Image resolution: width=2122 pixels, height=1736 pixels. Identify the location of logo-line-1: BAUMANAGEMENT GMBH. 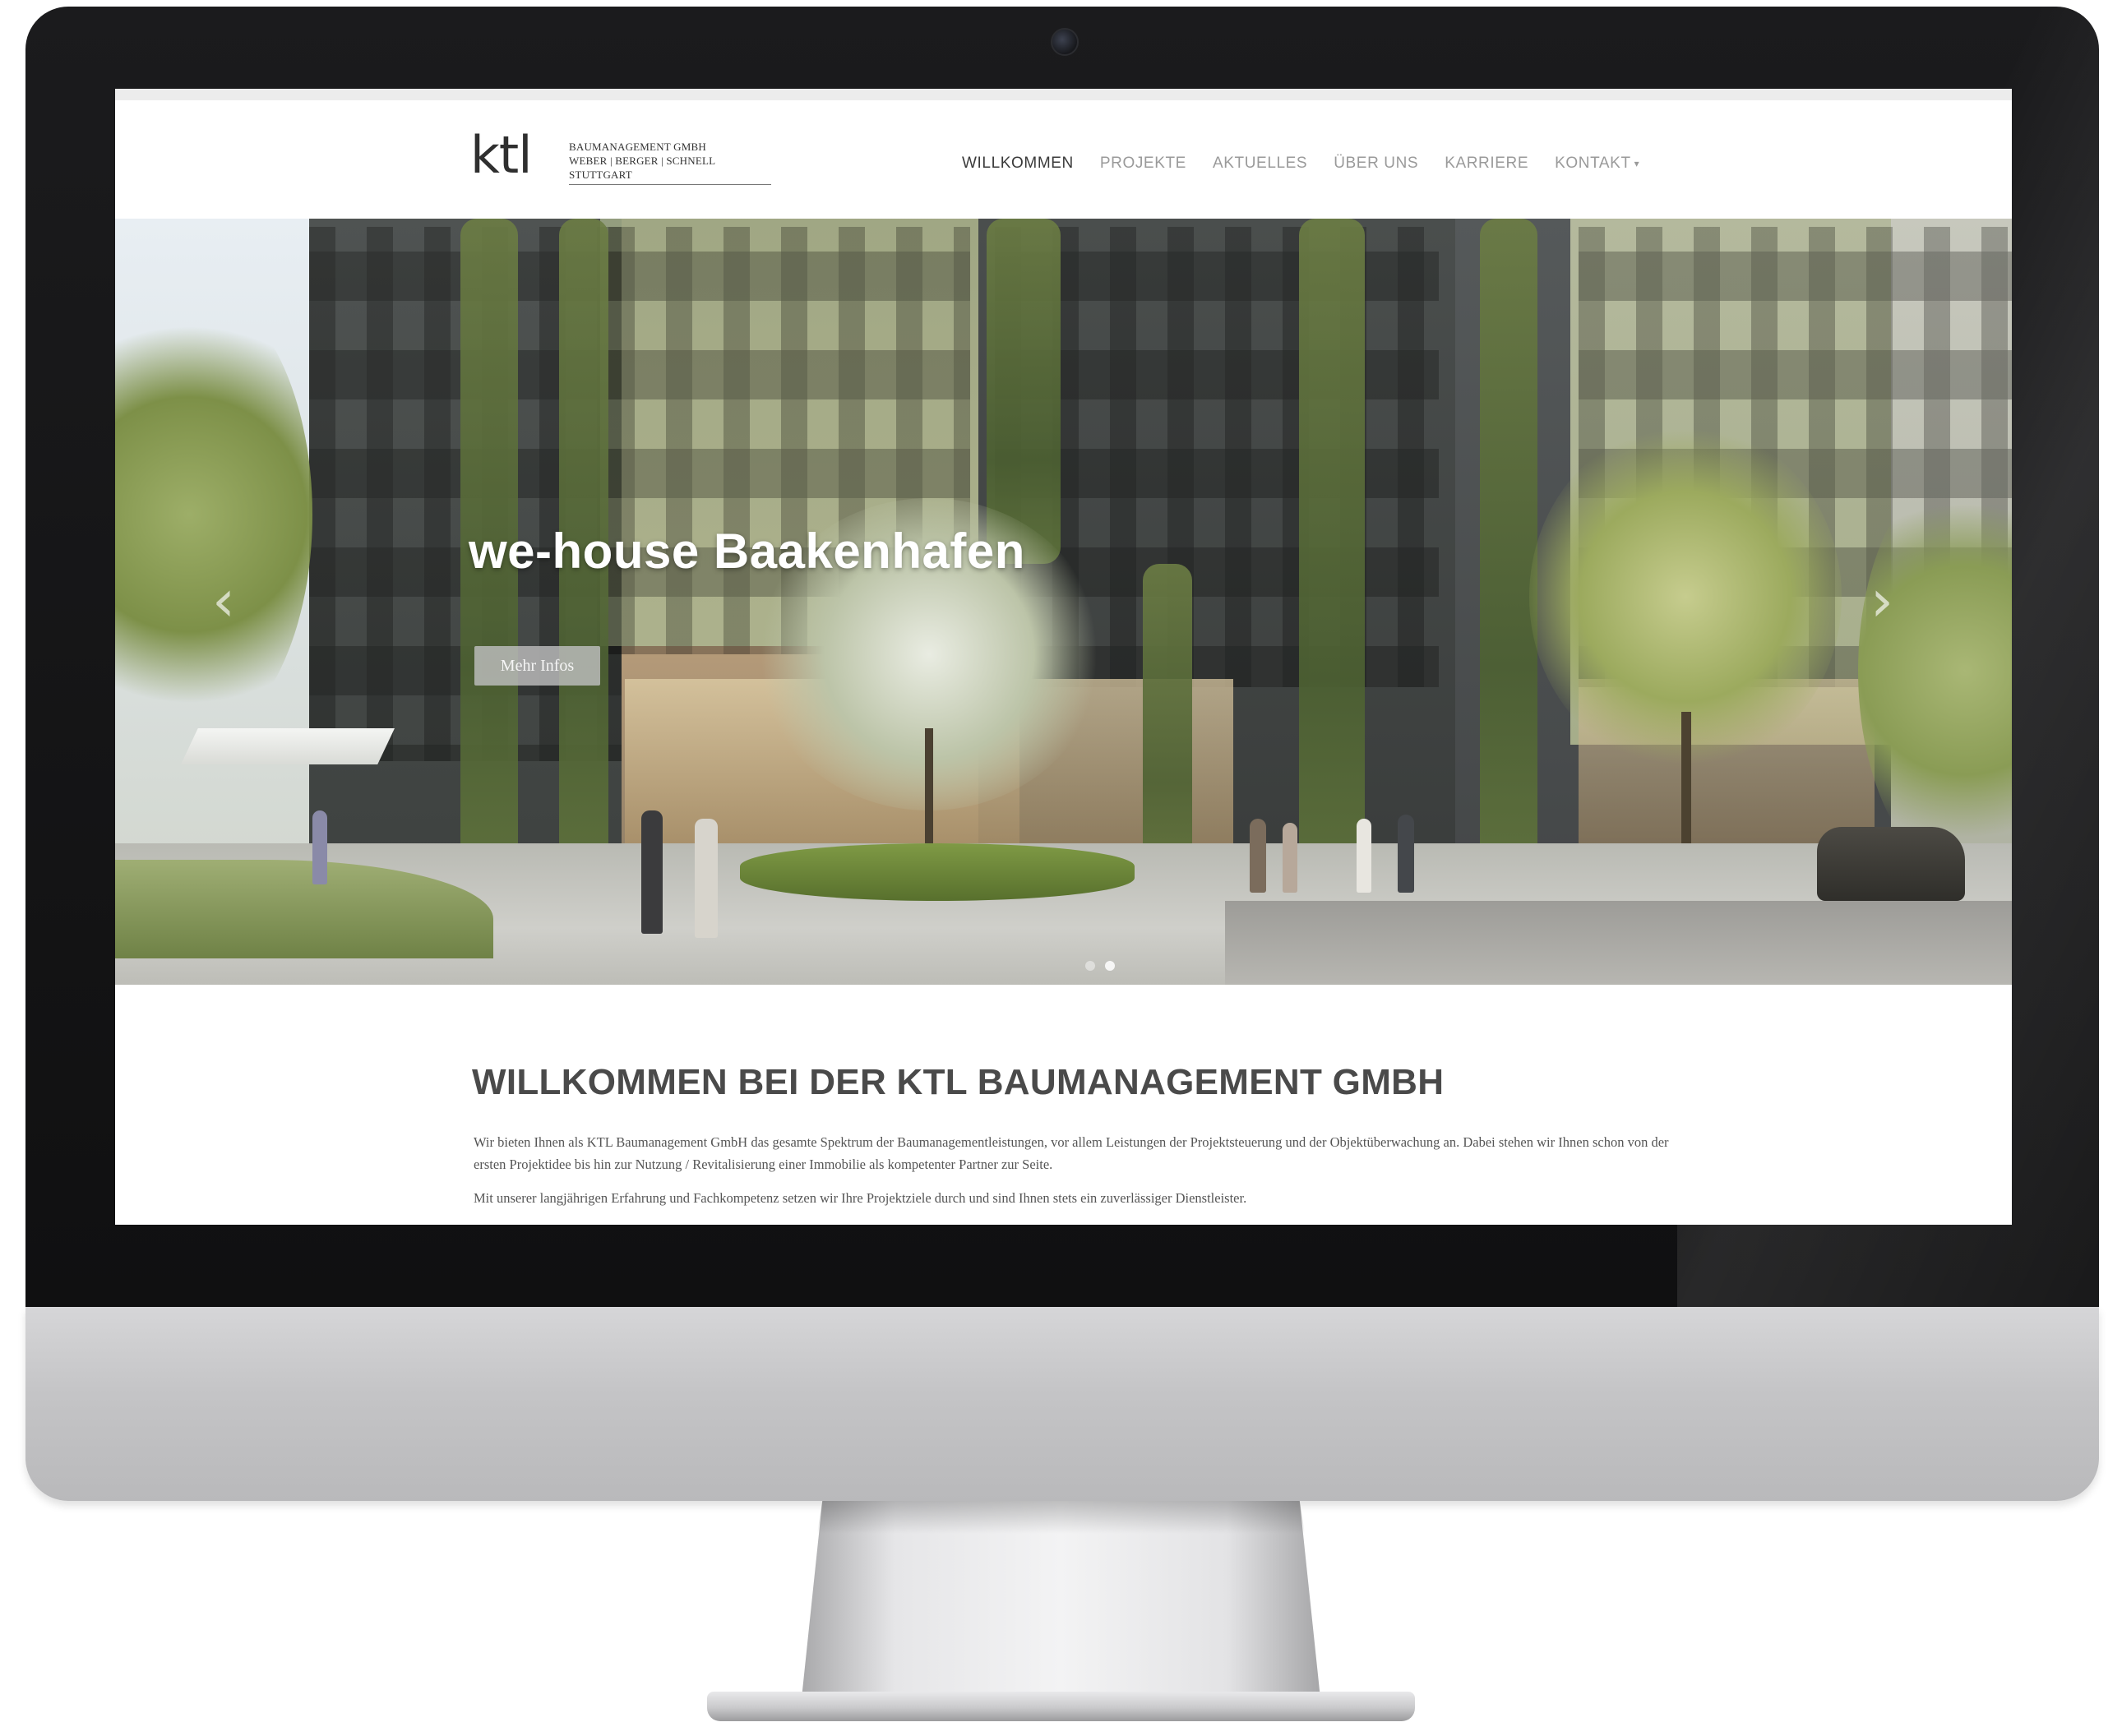
(637, 147).